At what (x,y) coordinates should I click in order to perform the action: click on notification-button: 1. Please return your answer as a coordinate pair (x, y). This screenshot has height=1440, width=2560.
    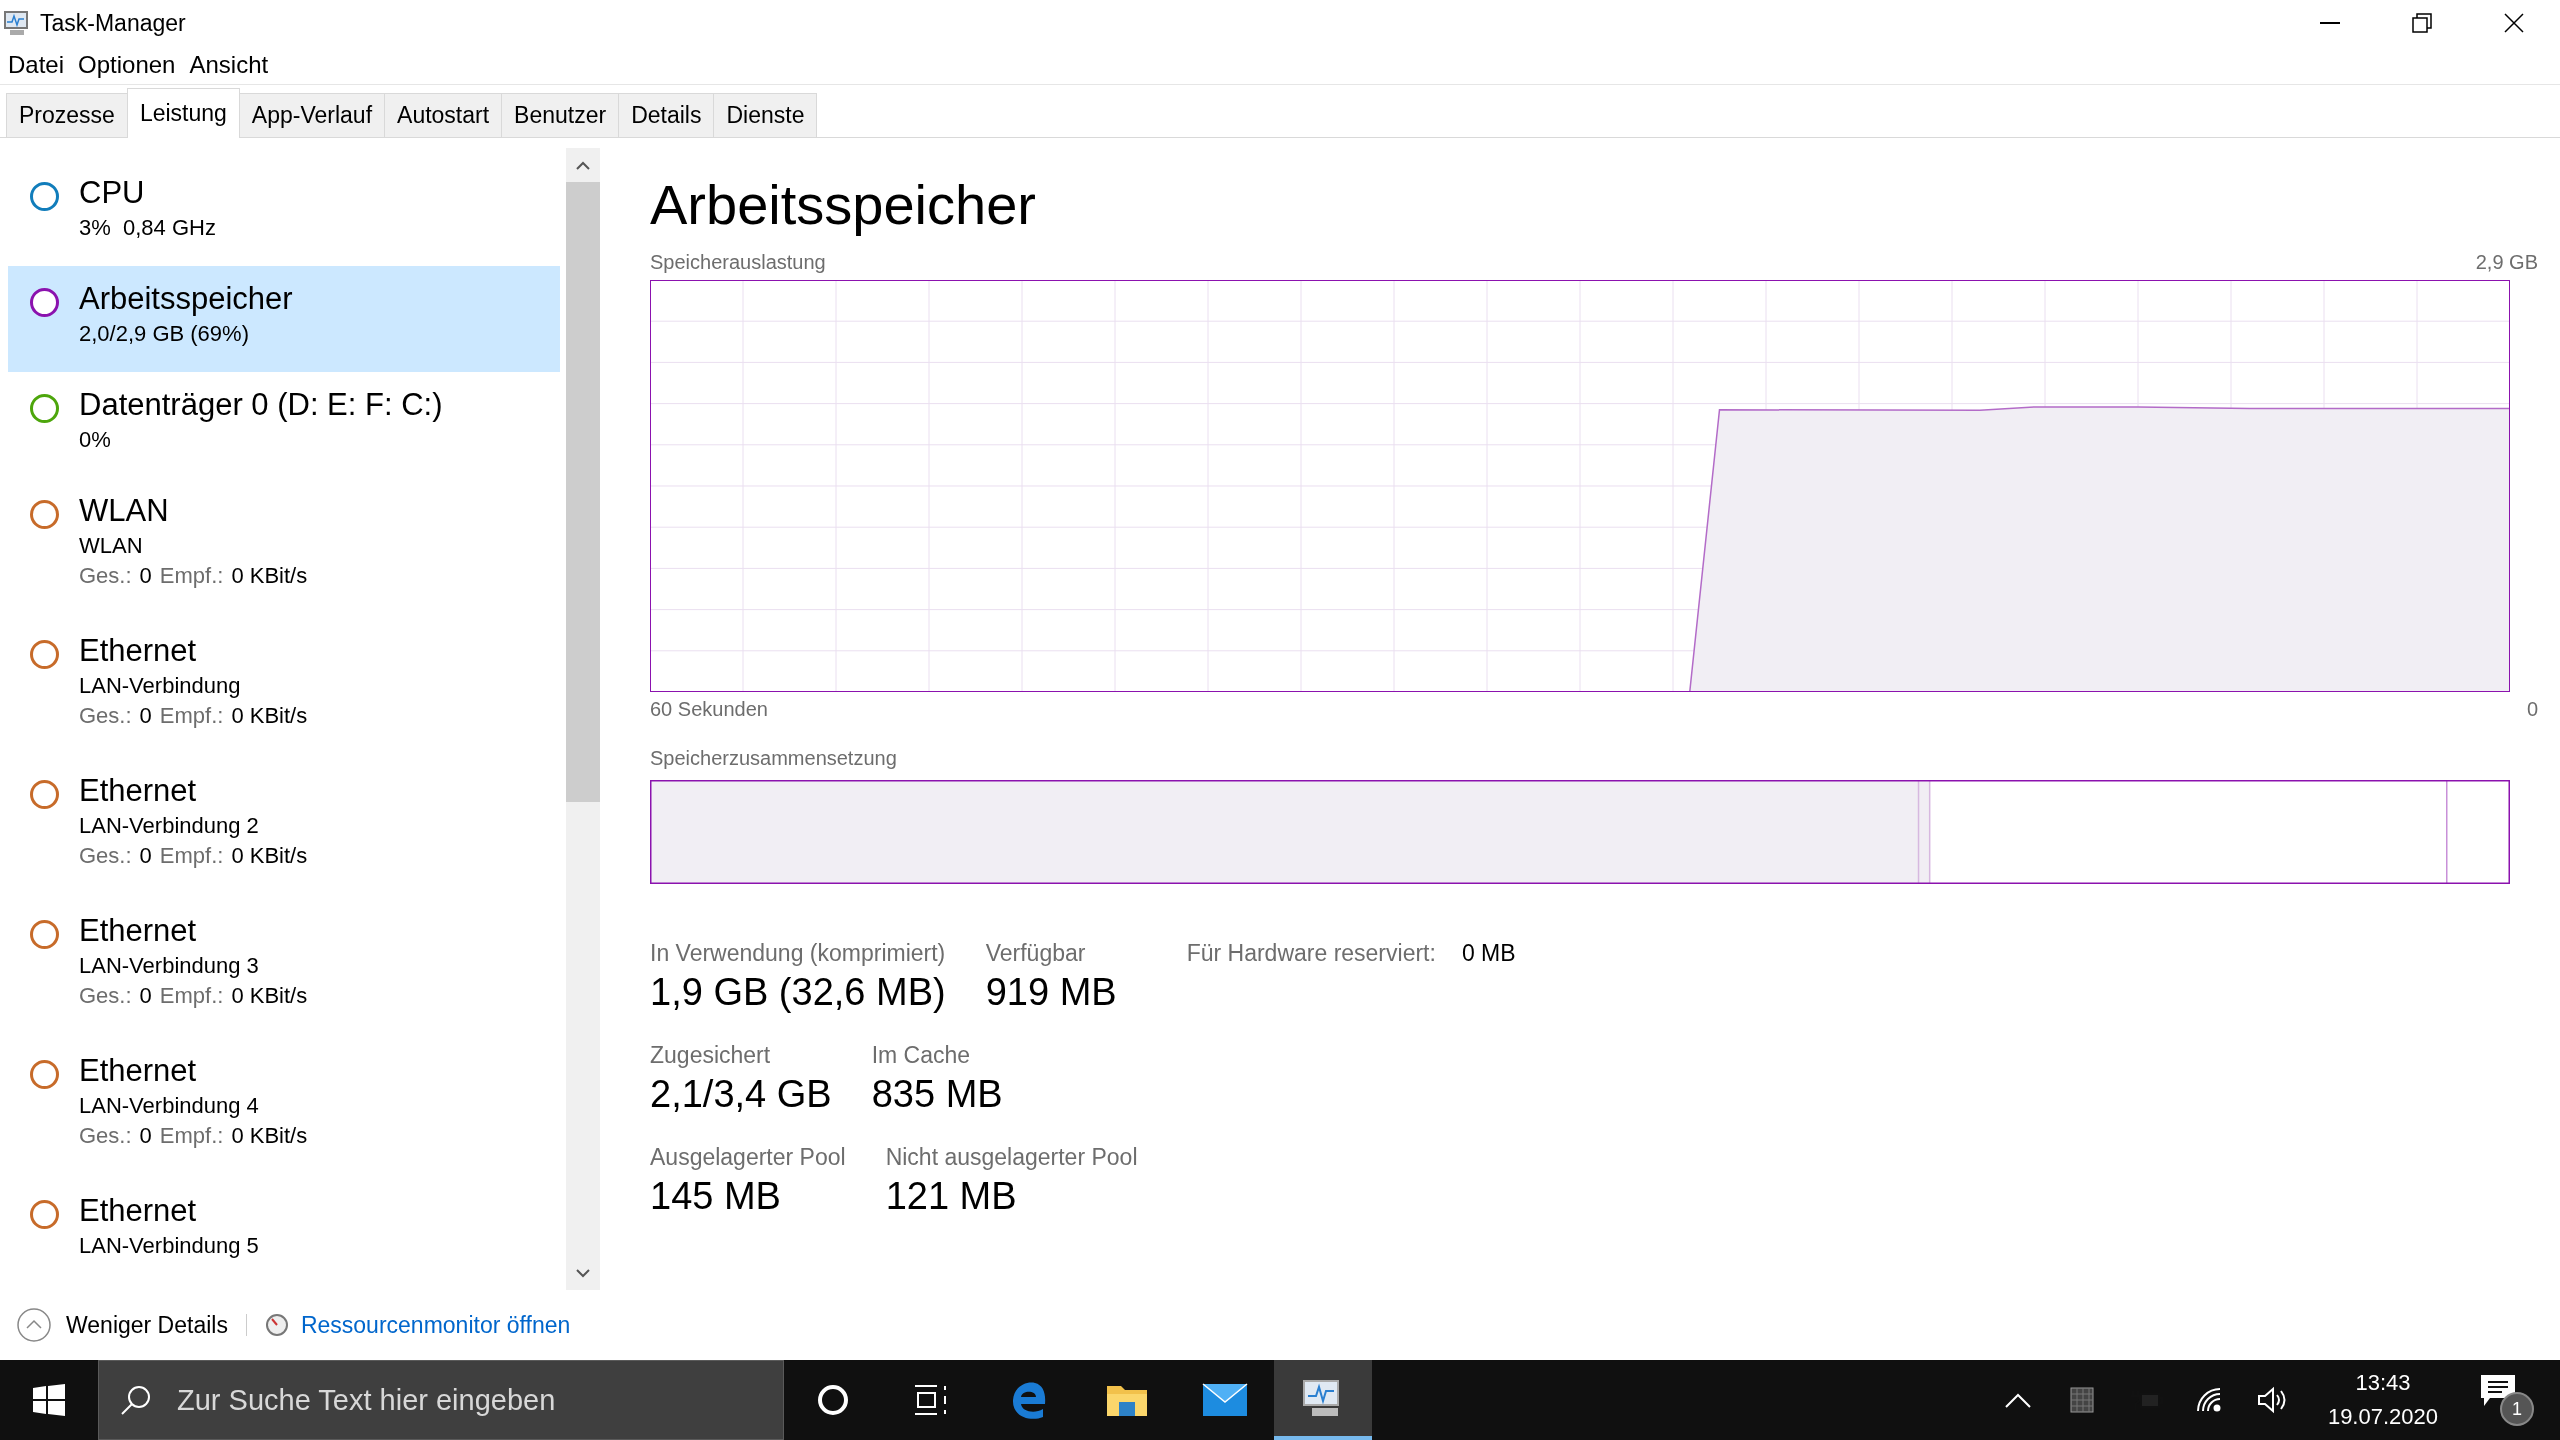
    Looking at the image, I should click on (2507, 1400).